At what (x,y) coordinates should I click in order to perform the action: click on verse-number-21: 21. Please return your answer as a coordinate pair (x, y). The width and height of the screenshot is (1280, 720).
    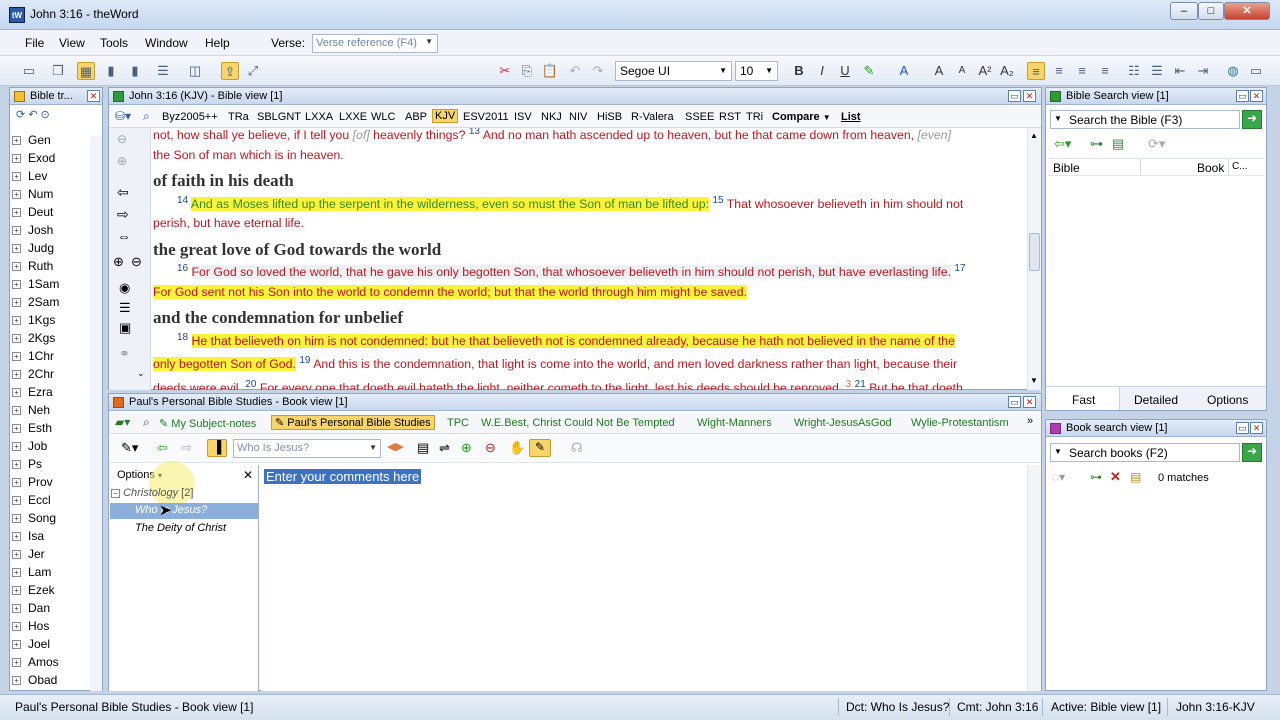
    Looking at the image, I should click on (860, 384).